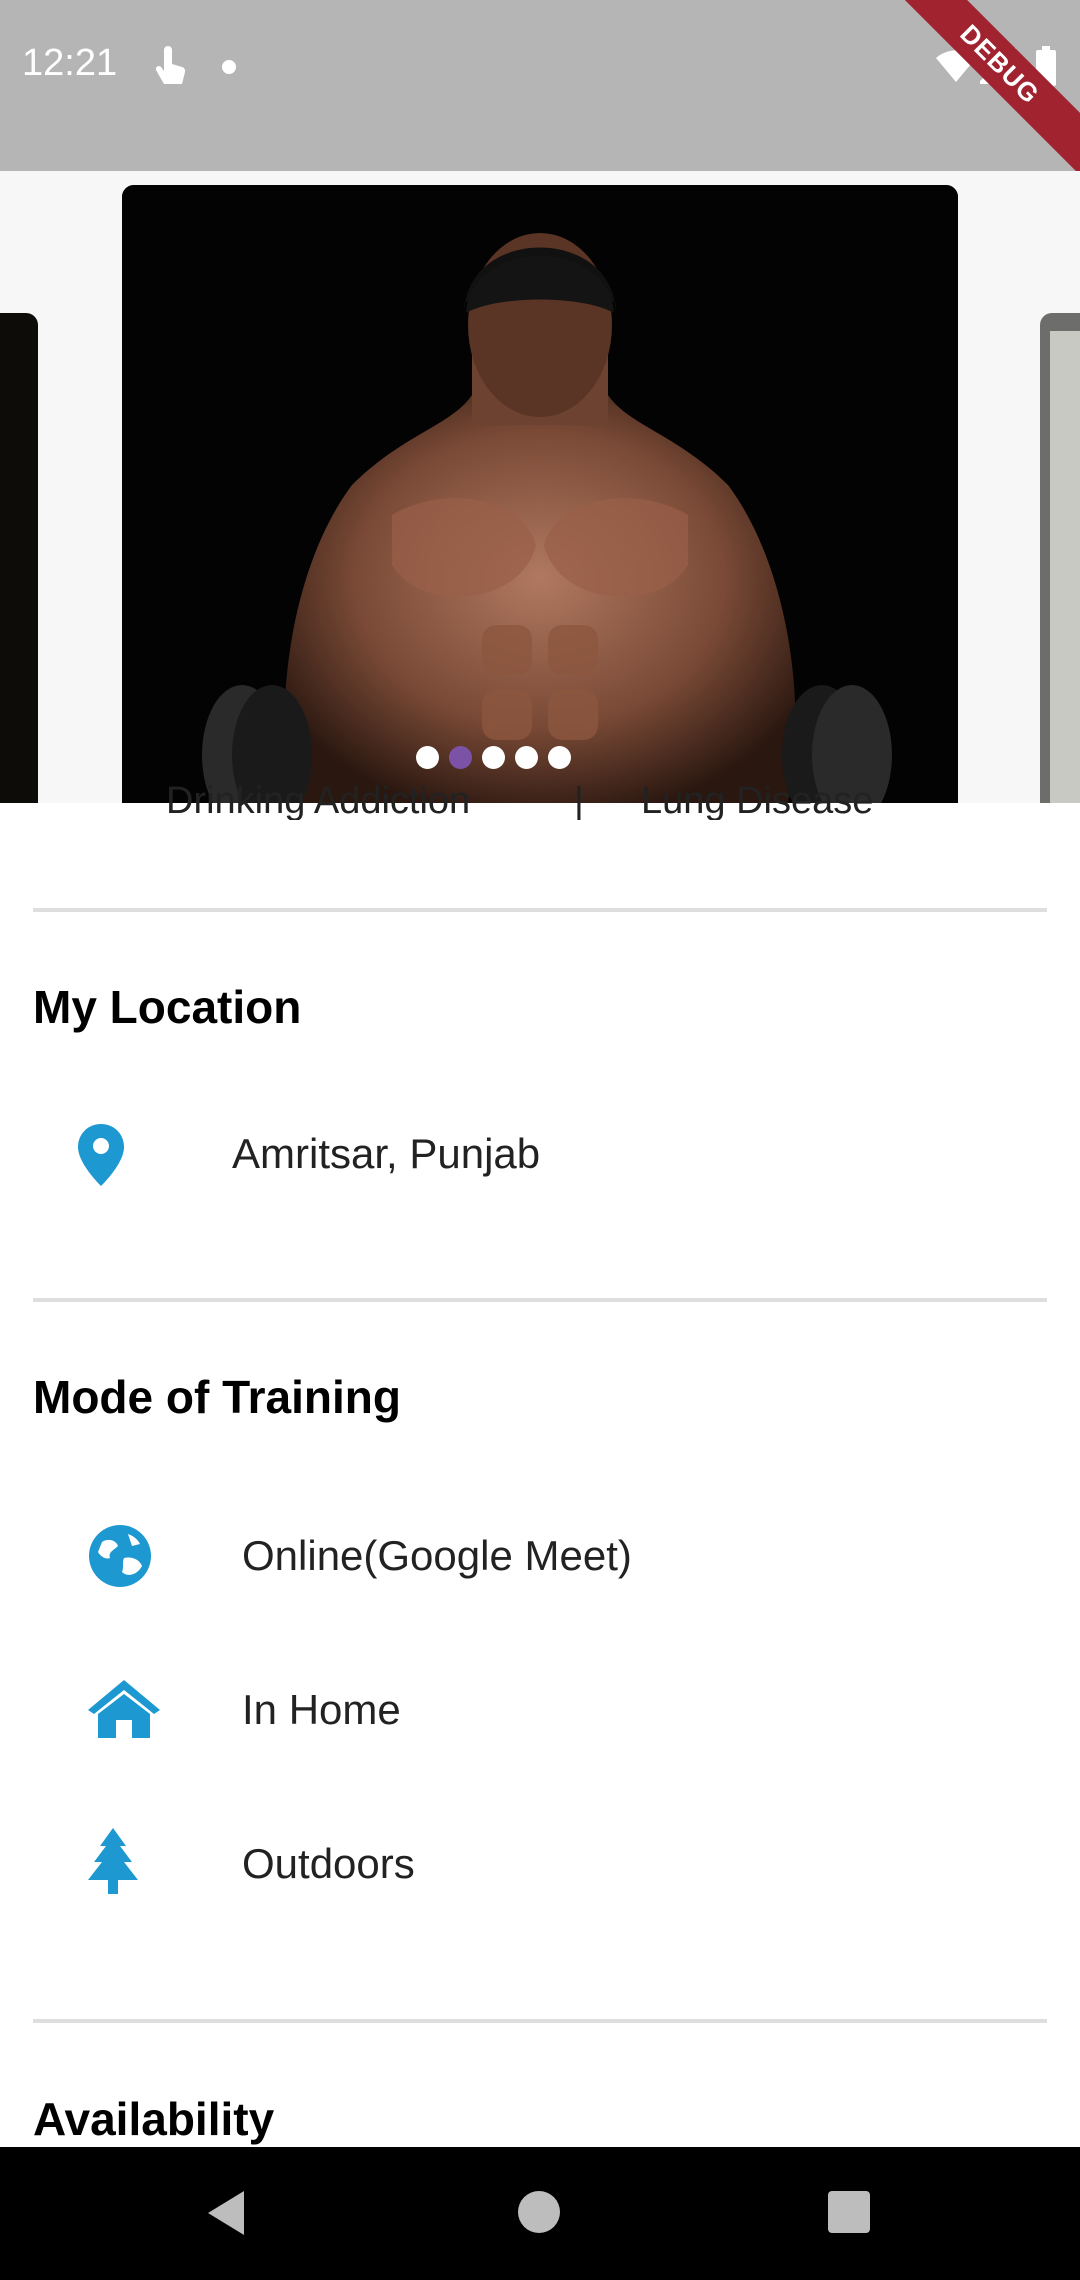 This screenshot has height=2280, width=1080. Describe the element at coordinates (19, 558) in the screenshot. I see `carousel-slide-previous` at that location.